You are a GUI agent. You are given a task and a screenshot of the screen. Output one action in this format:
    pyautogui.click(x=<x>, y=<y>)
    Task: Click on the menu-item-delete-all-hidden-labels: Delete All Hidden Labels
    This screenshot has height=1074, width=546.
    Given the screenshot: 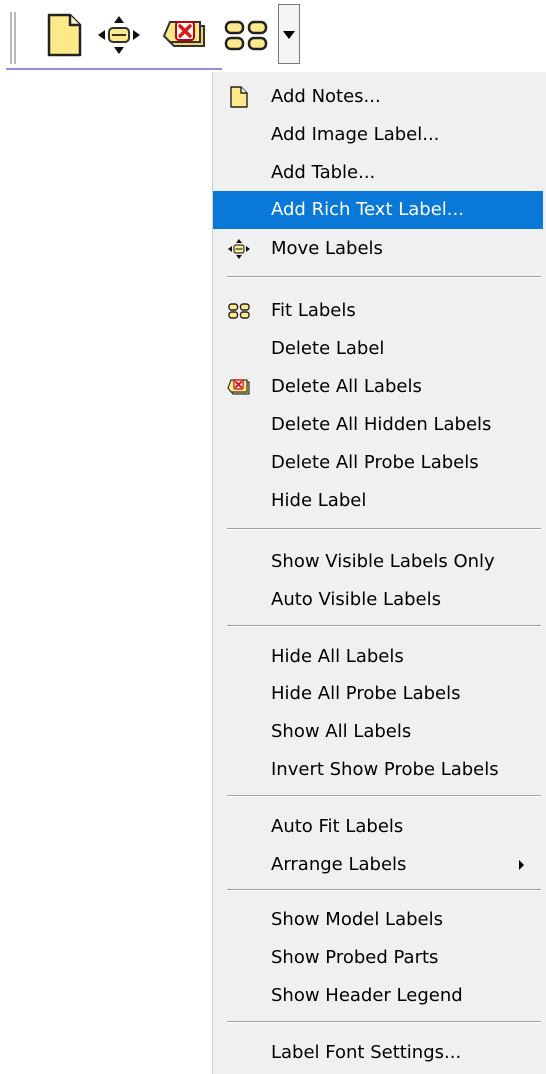 What is the action you would take?
    pyautogui.click(x=378, y=425)
    